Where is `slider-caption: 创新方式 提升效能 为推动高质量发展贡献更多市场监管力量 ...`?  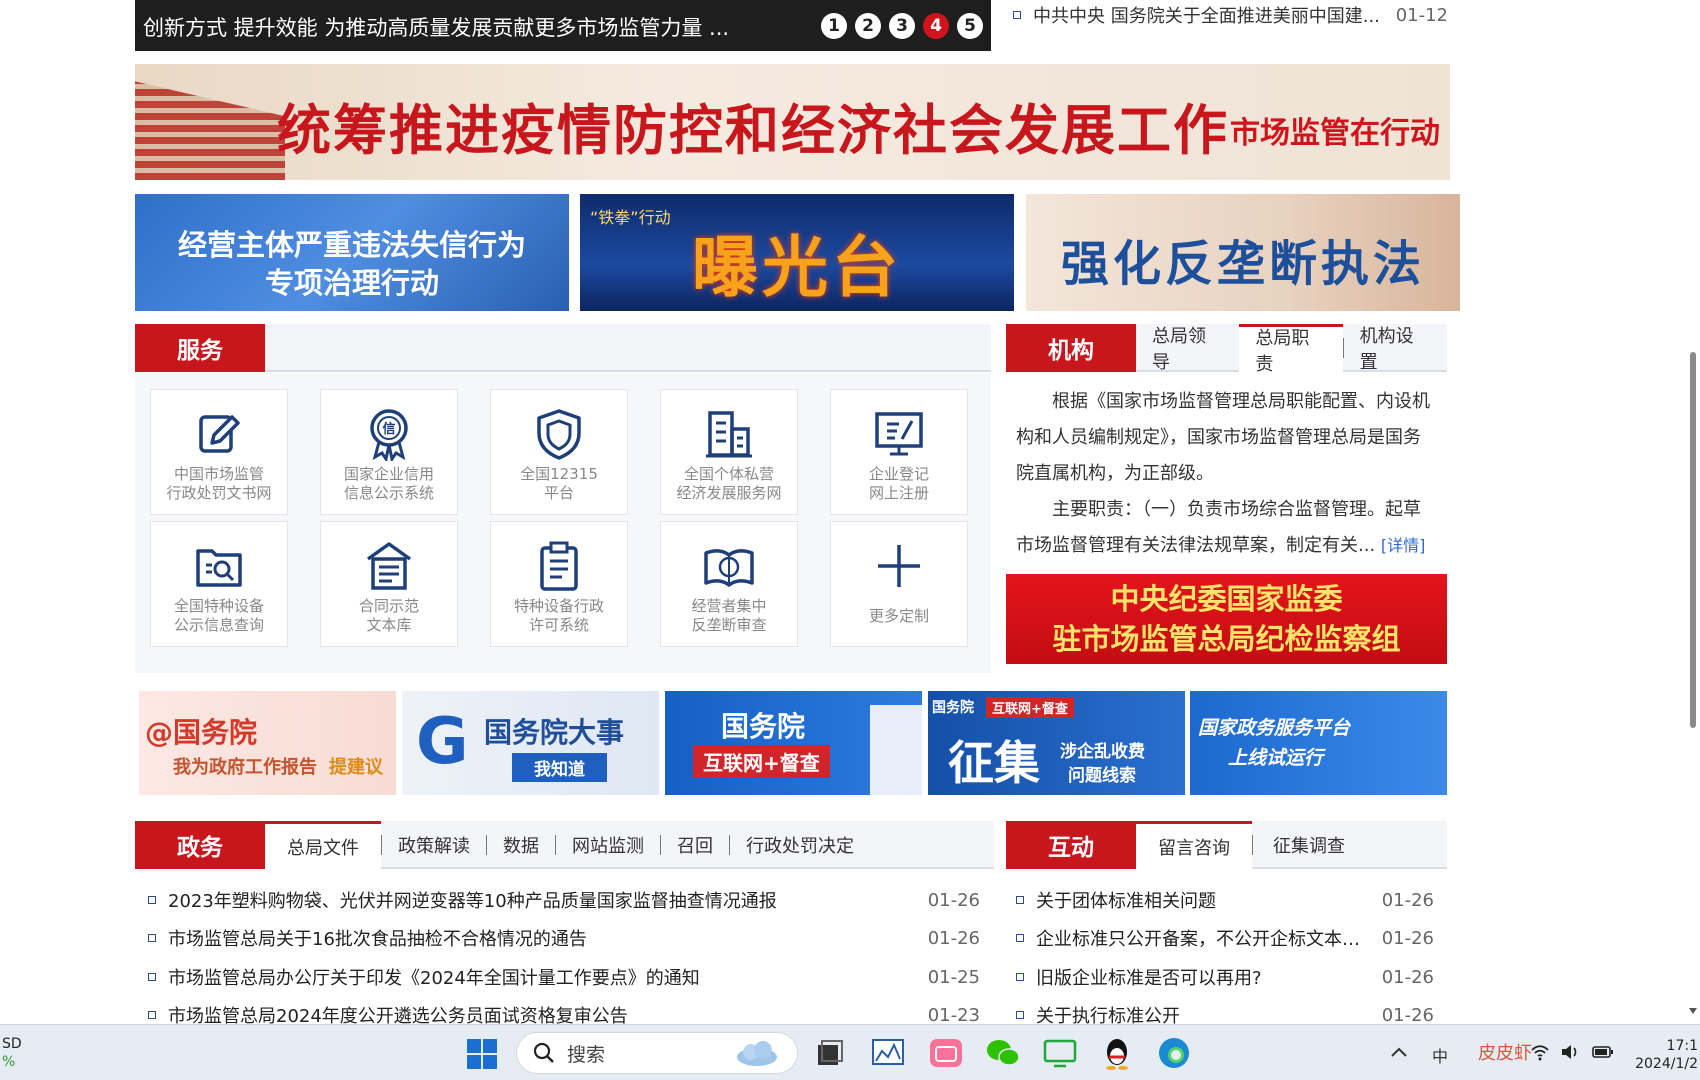
slider-caption: 创新方式 提升效能 为推动高质量发展贡献更多市场监管力量 ... is located at coordinates (436, 27).